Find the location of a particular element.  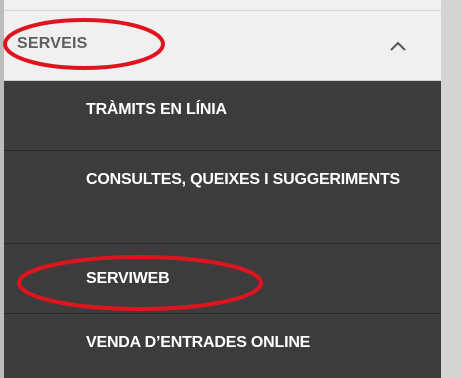

menu-top-strip is located at coordinates (220, 5).